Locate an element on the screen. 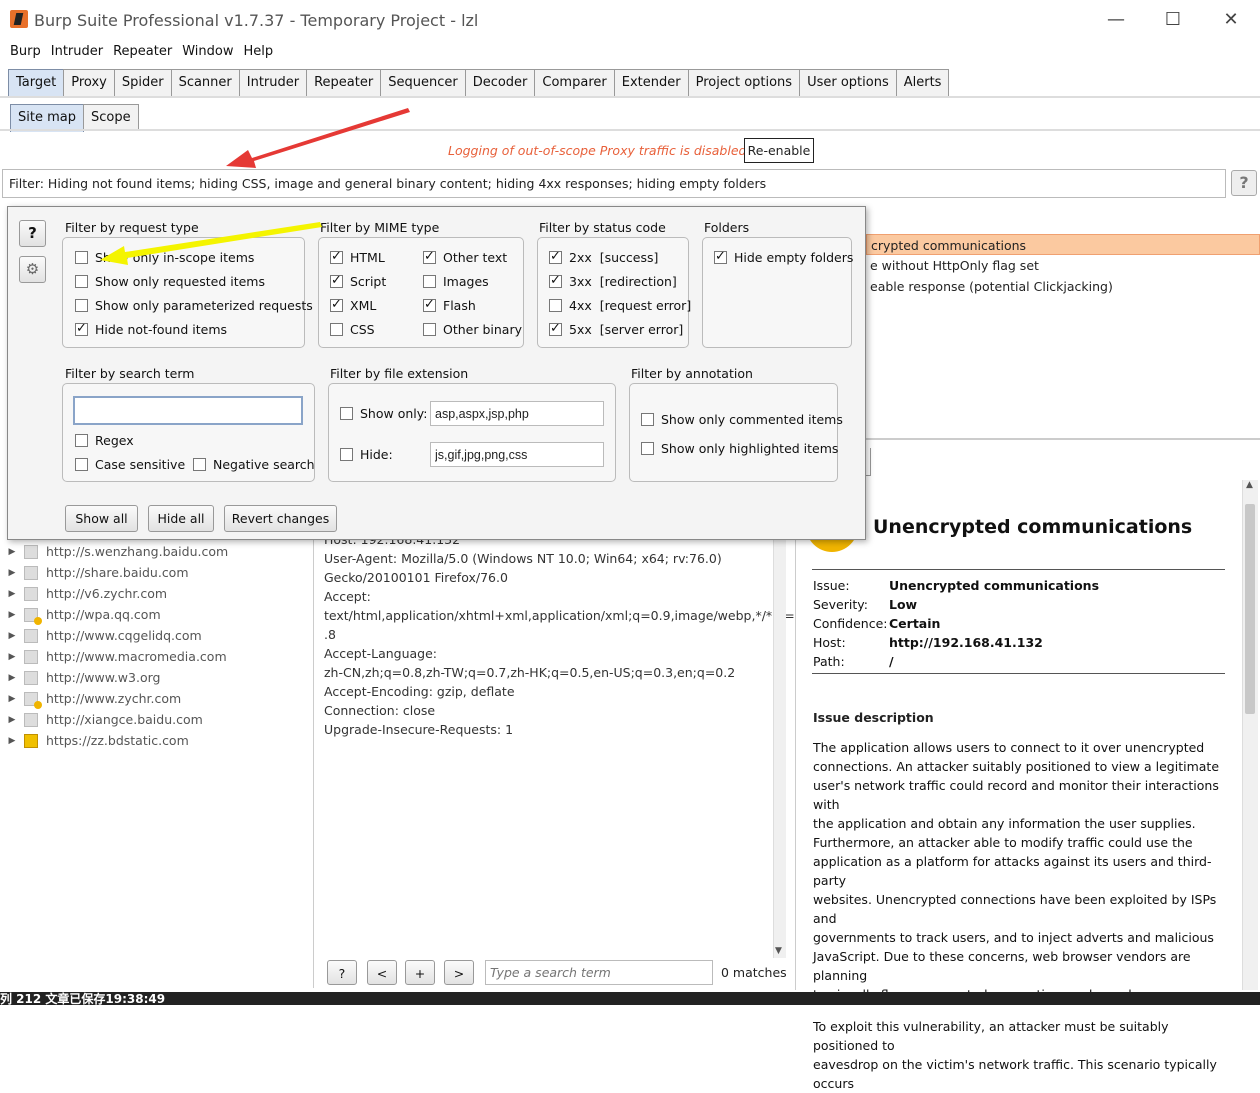 The width and height of the screenshot is (1260, 1093). popup-help-button: ? is located at coordinates (32, 233).